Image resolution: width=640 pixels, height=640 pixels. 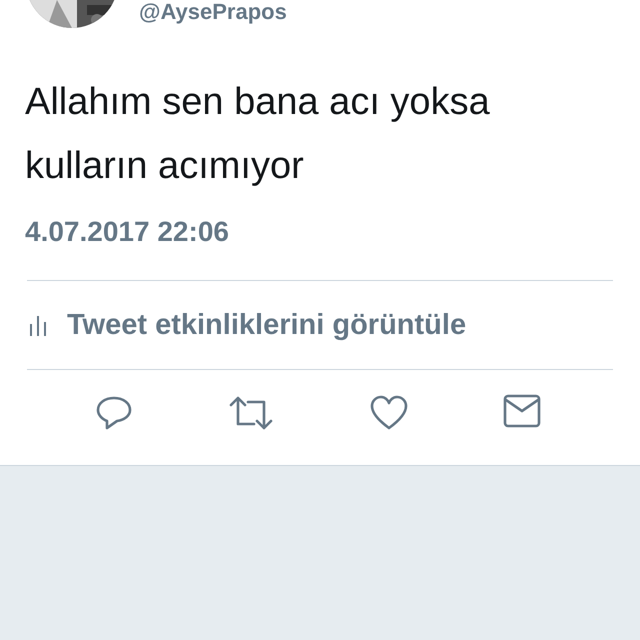 I want to click on activity-link-text: Tweet etkinliklerini görüntüle, so click(x=266, y=325).